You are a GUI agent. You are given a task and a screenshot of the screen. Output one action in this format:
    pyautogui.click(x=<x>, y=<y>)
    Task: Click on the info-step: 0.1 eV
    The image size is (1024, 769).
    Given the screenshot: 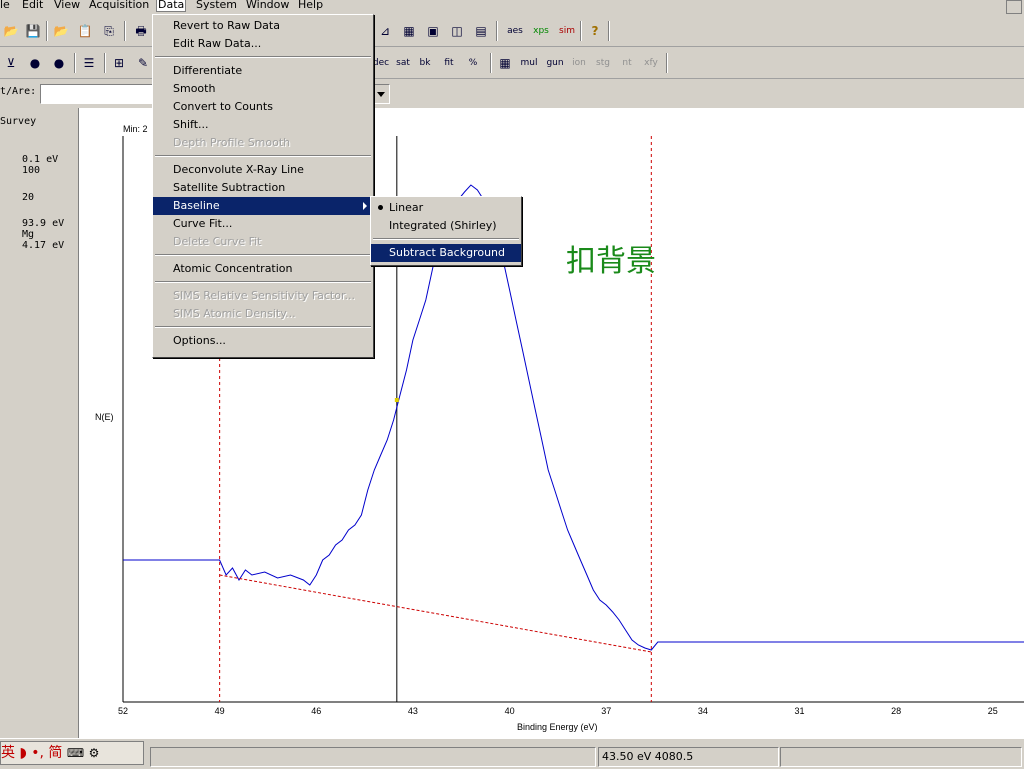 What is the action you would take?
    pyautogui.click(x=40, y=159)
    